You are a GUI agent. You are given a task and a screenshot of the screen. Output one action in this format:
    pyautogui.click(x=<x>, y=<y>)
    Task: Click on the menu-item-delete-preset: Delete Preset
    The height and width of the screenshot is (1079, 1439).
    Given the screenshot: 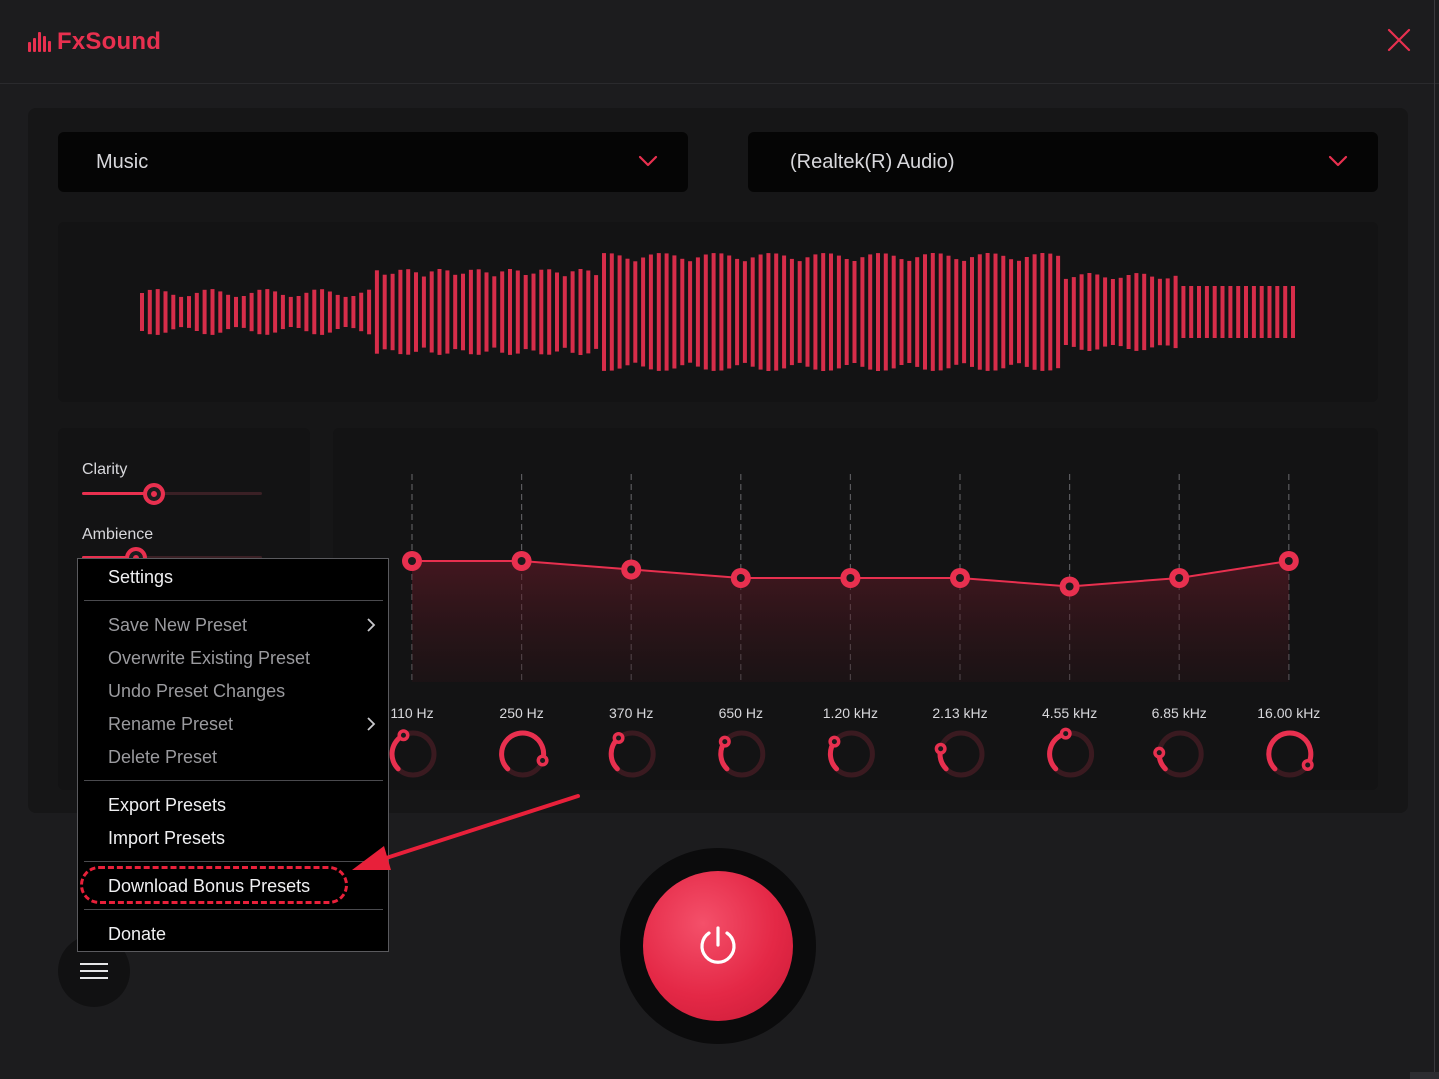 What is the action you would take?
    pyautogui.click(x=162, y=757)
    